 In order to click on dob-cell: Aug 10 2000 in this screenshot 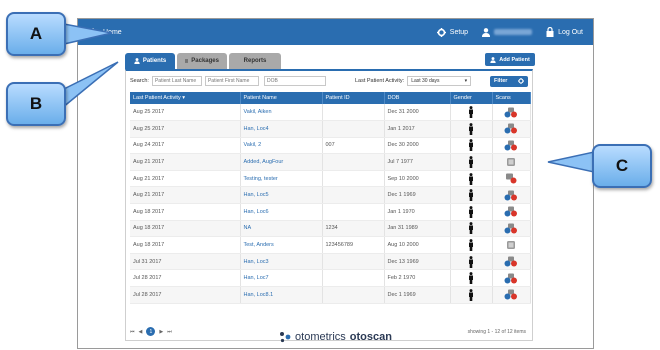, I will do `click(417, 245)`.